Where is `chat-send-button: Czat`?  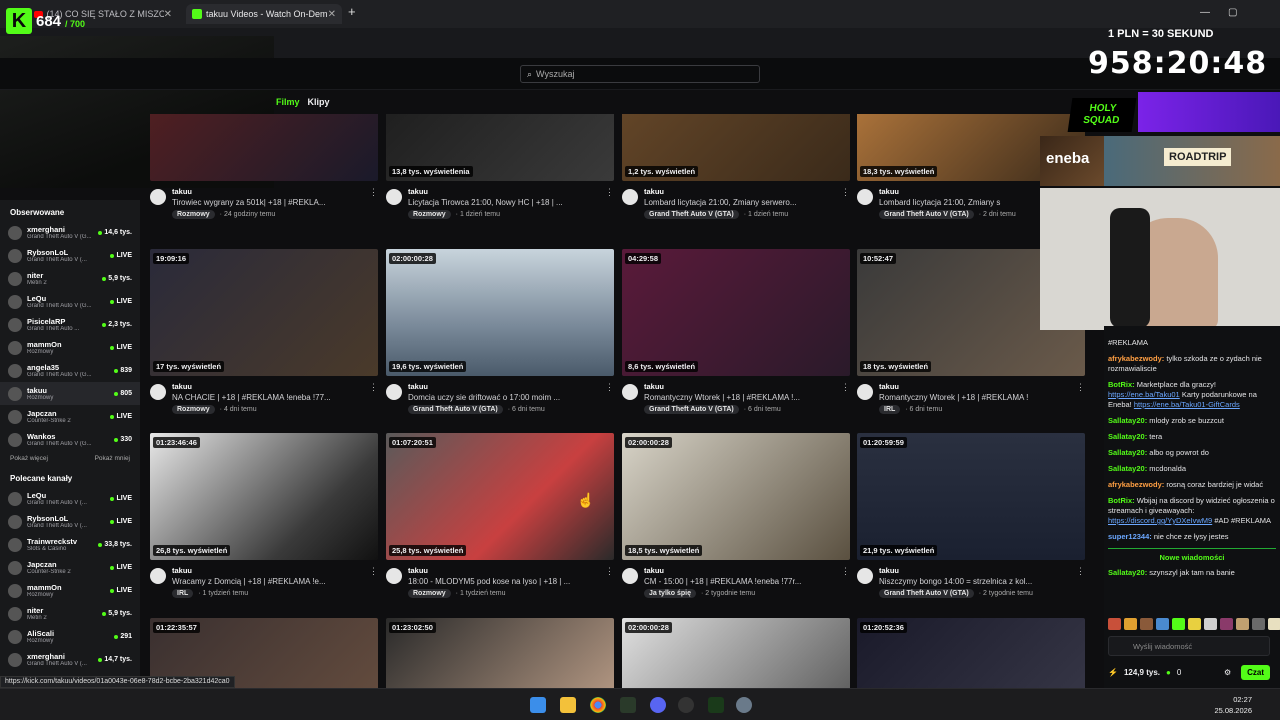 chat-send-button: Czat is located at coordinates (1255, 672).